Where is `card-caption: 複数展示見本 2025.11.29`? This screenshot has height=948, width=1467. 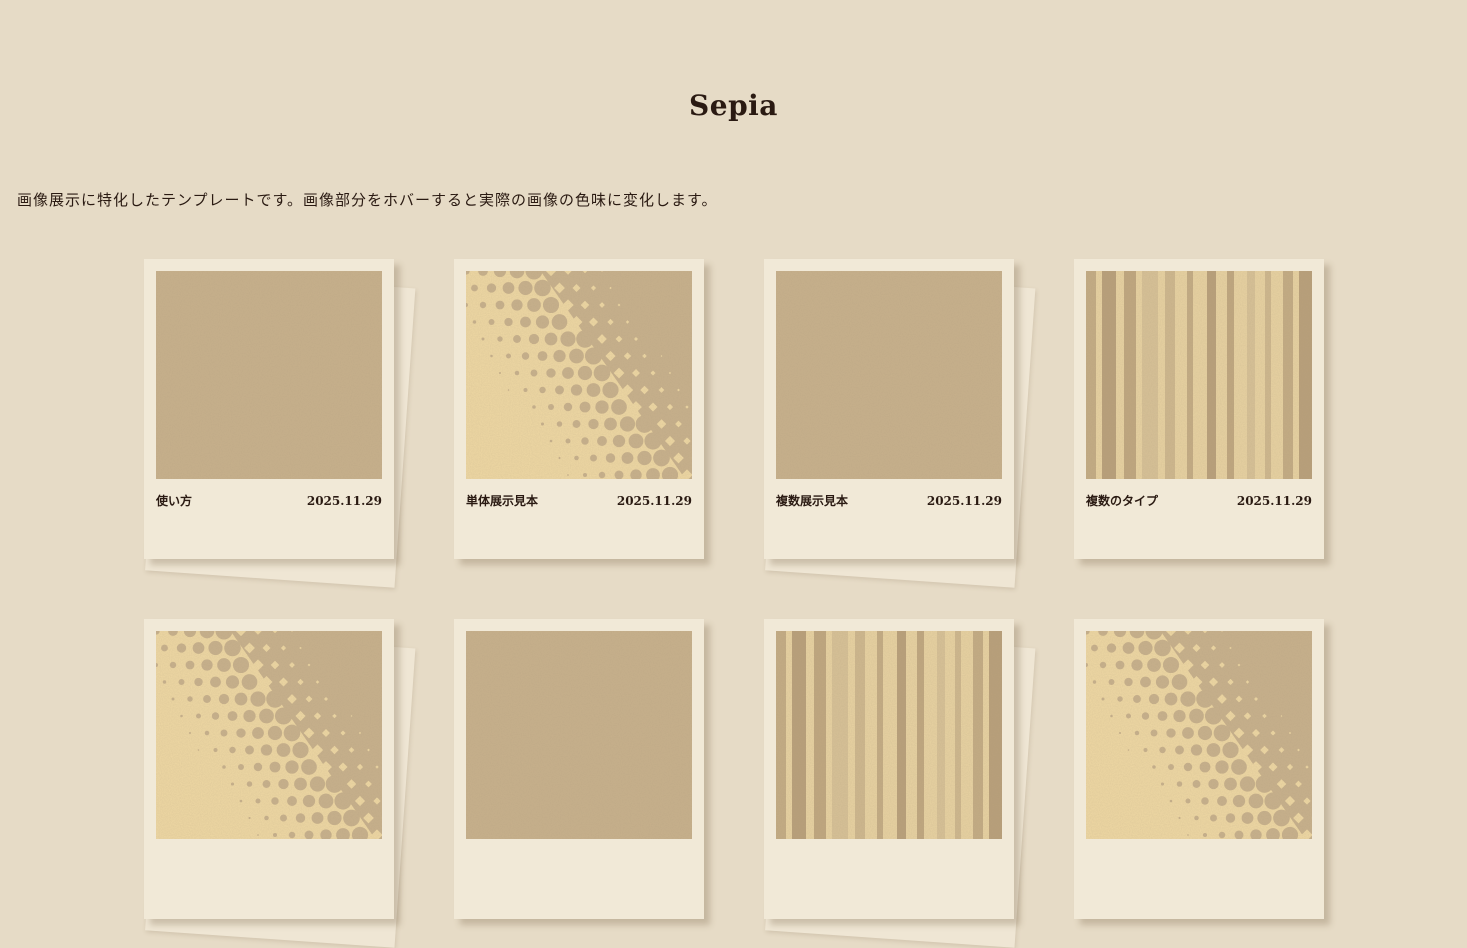 card-caption: 複数展示見本 2025.11.29 is located at coordinates (889, 501).